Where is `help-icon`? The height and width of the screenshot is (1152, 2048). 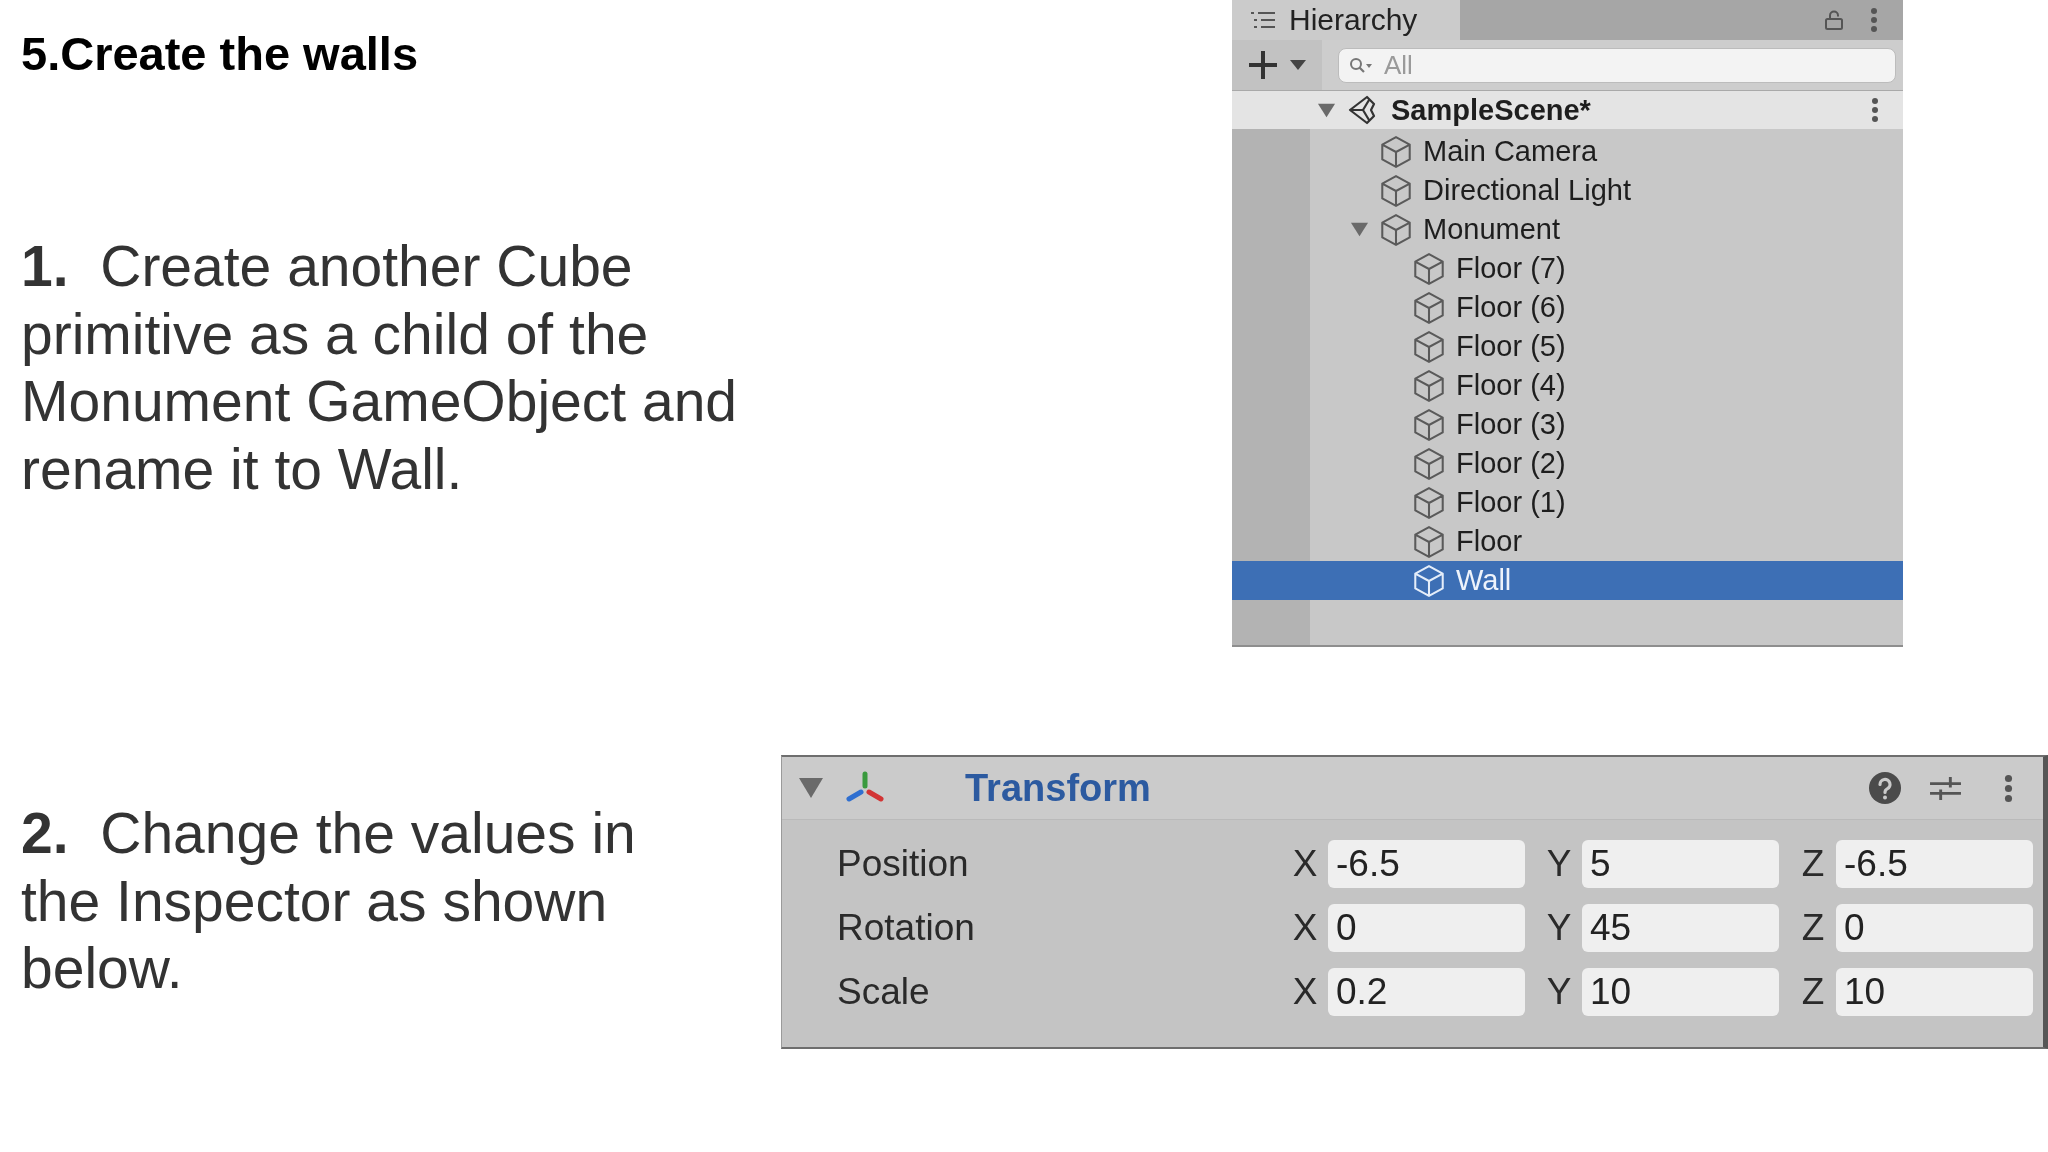 help-icon is located at coordinates (1885, 788).